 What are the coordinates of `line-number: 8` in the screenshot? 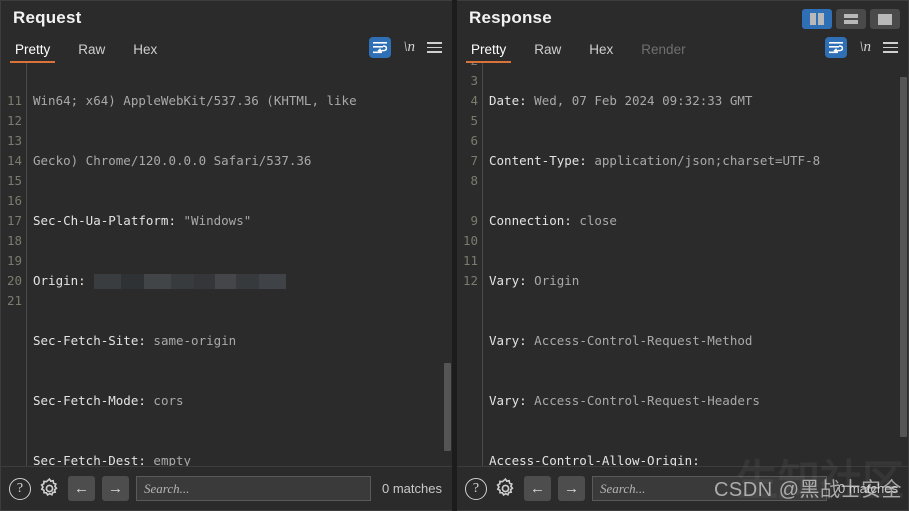 It's located at (474, 180).